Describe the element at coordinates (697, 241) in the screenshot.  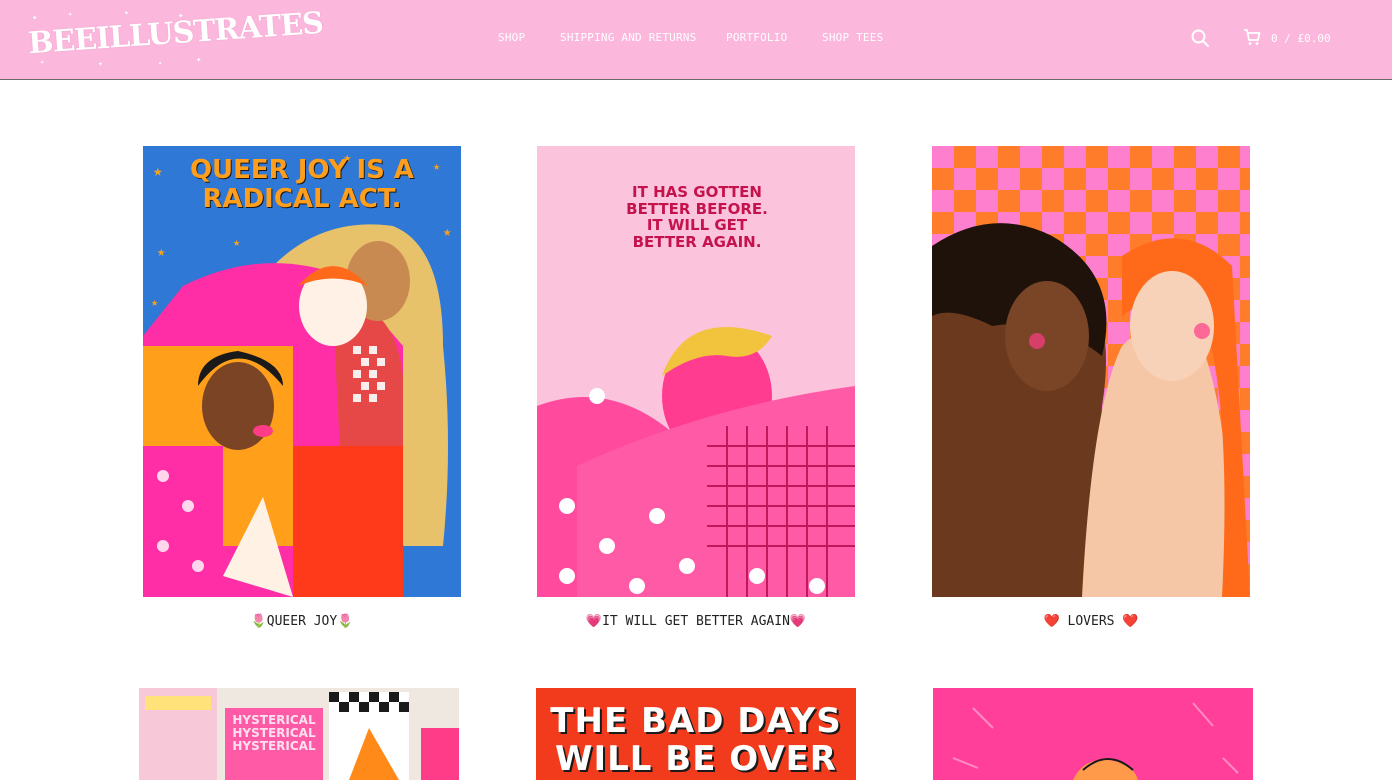
I see `better-again-poster-line-4: BETTER AGAIN.` at that location.